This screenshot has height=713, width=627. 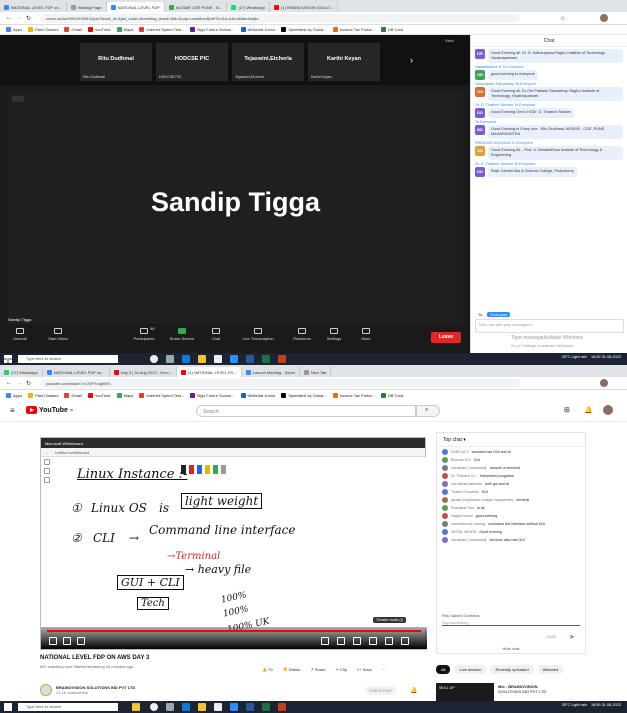 What do you see at coordinates (511, 440) in the screenshot?
I see `chat-header: Top chat ▾` at bounding box center [511, 440].